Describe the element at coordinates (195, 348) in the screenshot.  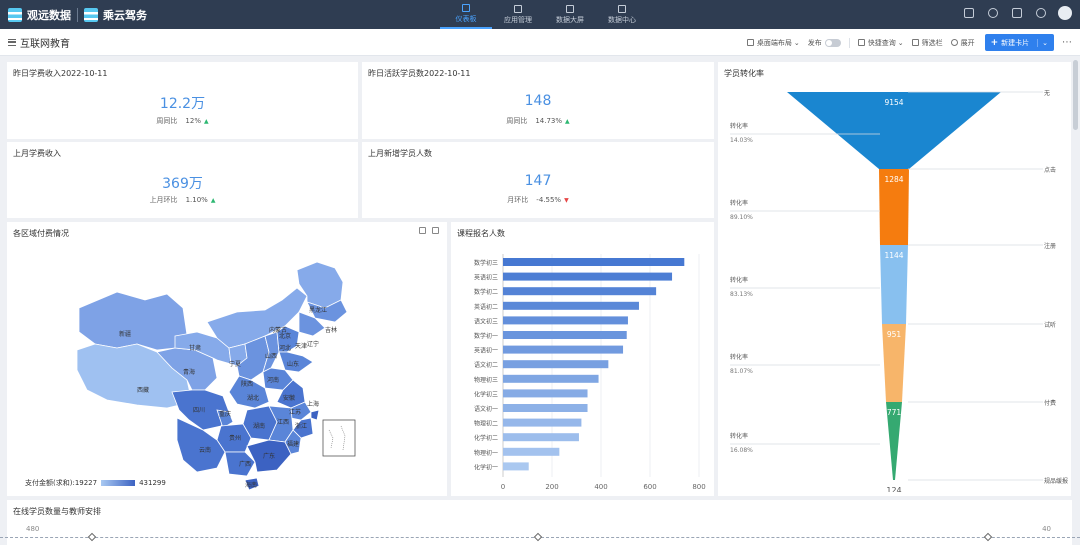
I see `region-label: 甘肃` at that location.